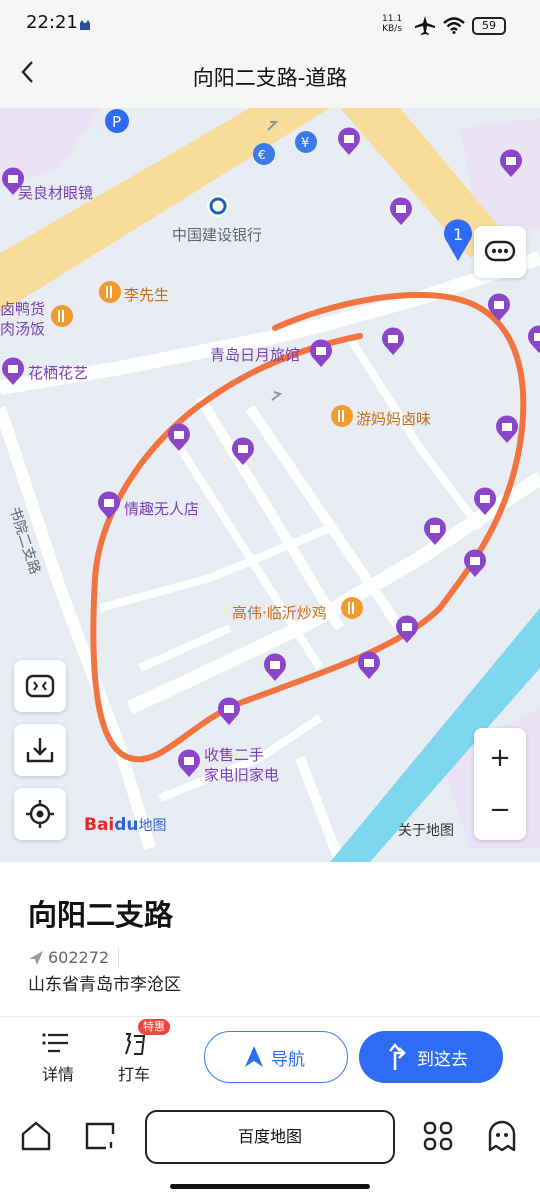 Image resolution: width=540 pixels, height=1200 pixels. What do you see at coordinates (442, 1060) in the screenshot?
I see `go-here-label: 到这去` at bounding box center [442, 1060].